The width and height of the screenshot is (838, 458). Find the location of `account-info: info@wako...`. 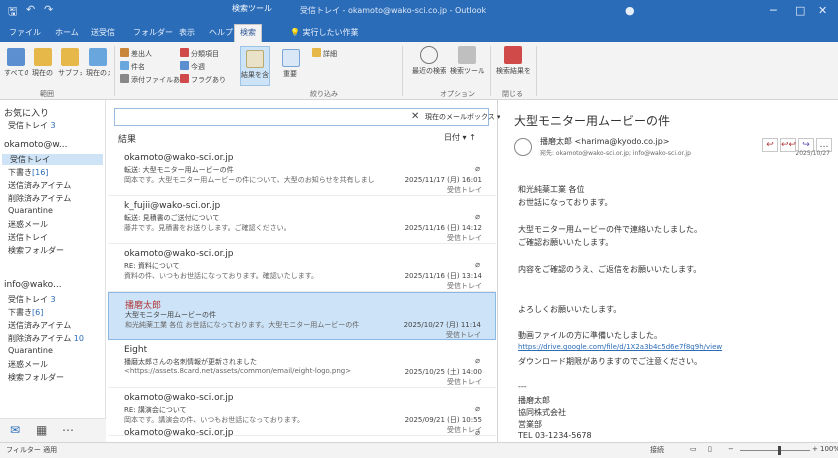

account-info: info@wako... is located at coordinates (33, 285).